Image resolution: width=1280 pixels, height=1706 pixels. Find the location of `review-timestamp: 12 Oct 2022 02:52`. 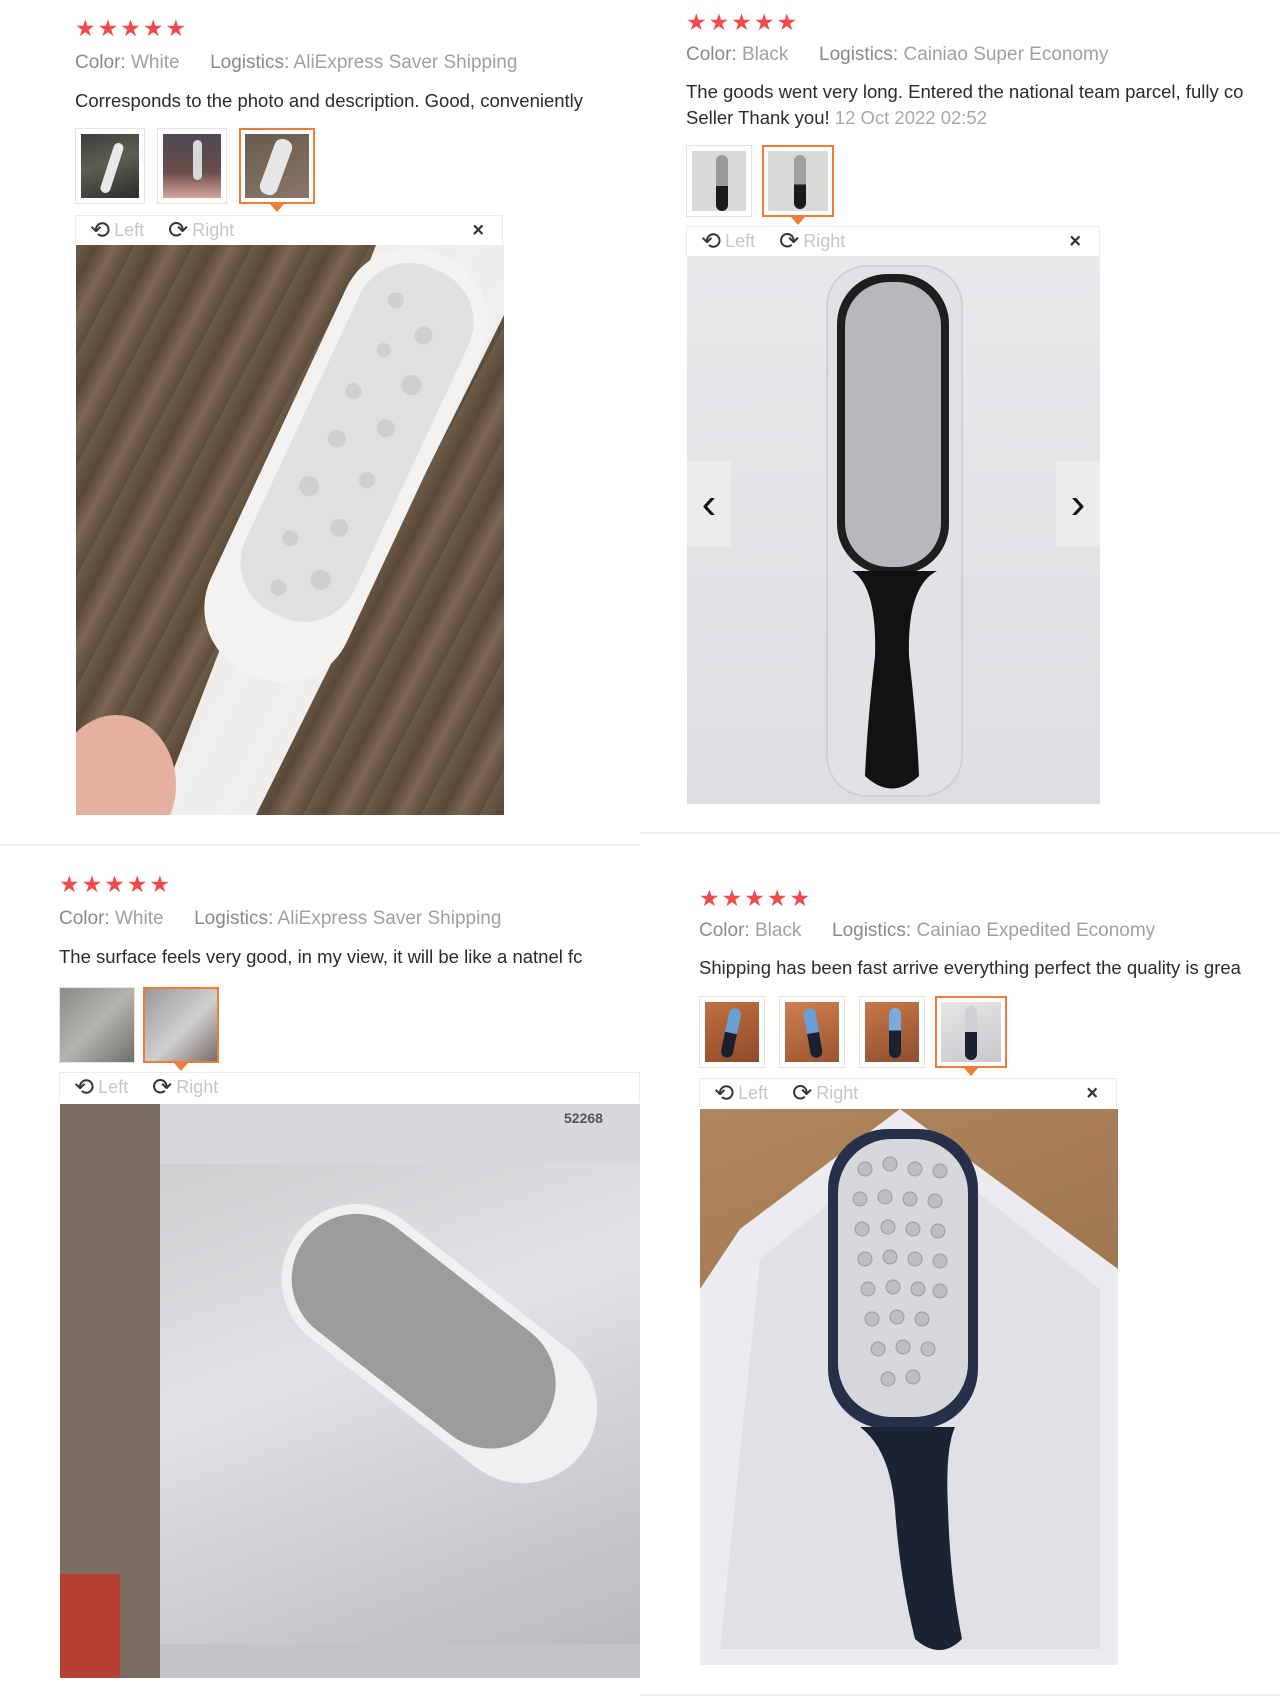

review-timestamp: 12 Oct 2022 02:52 is located at coordinates (911, 117).